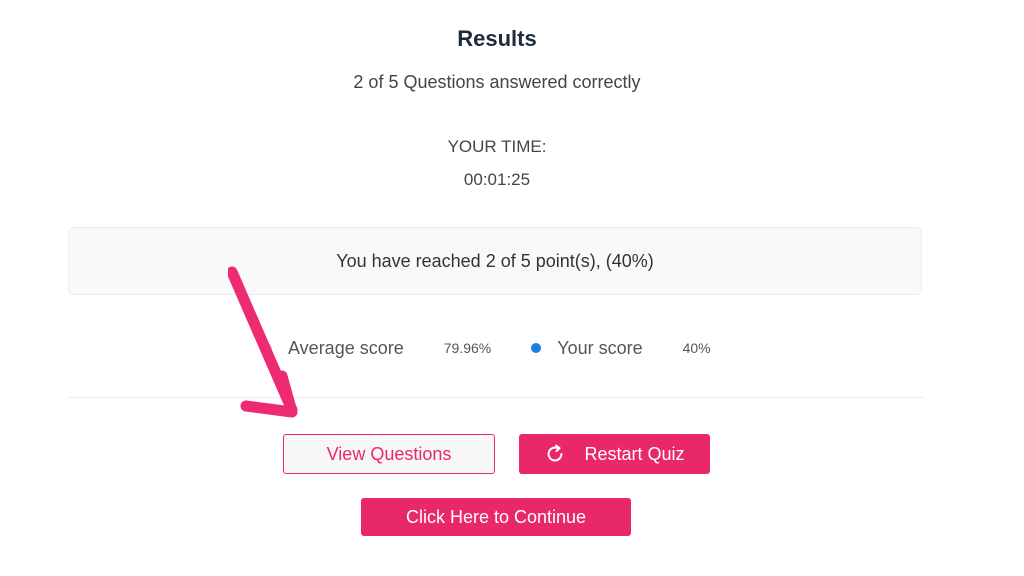 The width and height of the screenshot is (1024, 576). What do you see at coordinates (696, 348) in the screenshot?
I see `your-score-value: 40%` at bounding box center [696, 348].